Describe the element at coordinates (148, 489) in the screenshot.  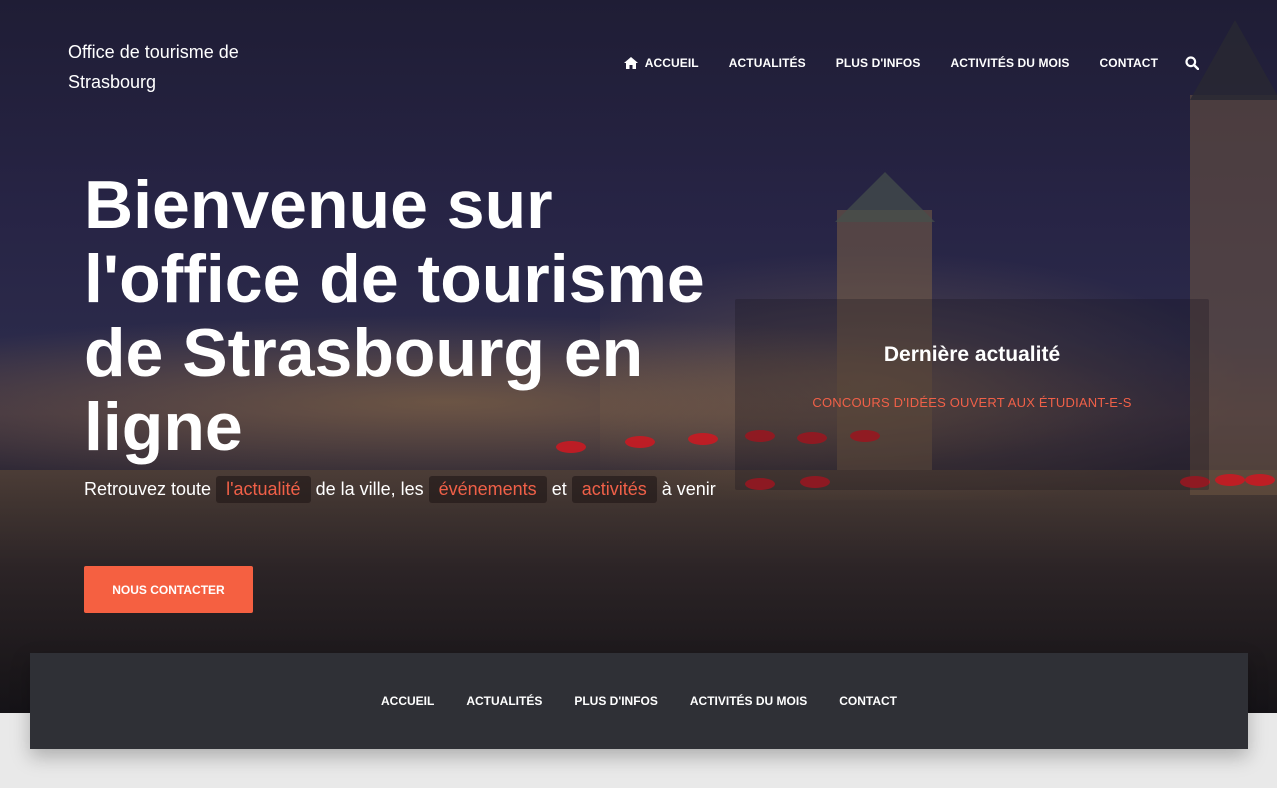
I see `tagline-text: Retrouvez toute` at that location.